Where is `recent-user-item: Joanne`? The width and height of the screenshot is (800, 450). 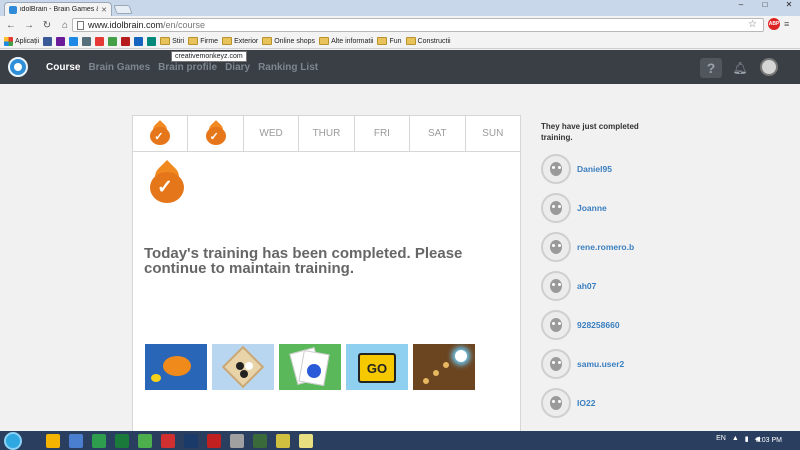 recent-user-item: Joanne is located at coordinates (574, 208).